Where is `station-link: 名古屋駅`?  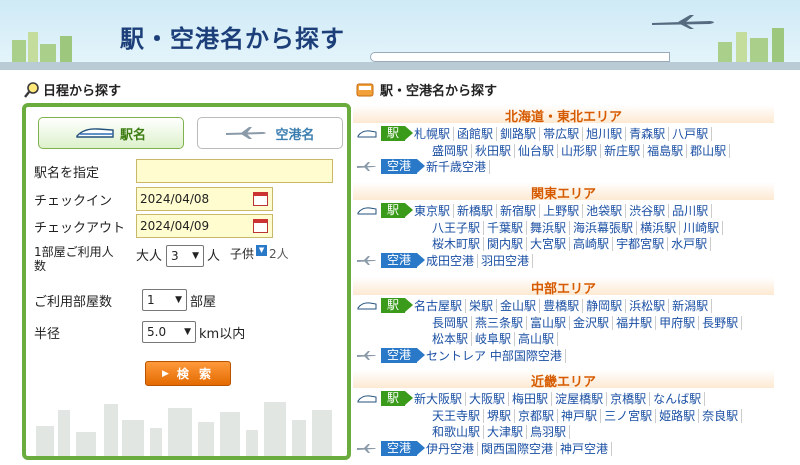 station-link: 名古屋駅 is located at coordinates (440, 306).